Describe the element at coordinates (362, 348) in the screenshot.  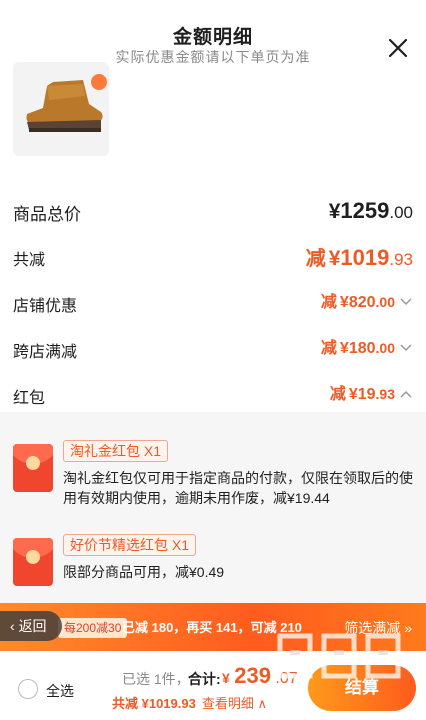
I see `cross-store-discount-int: 180` at that location.